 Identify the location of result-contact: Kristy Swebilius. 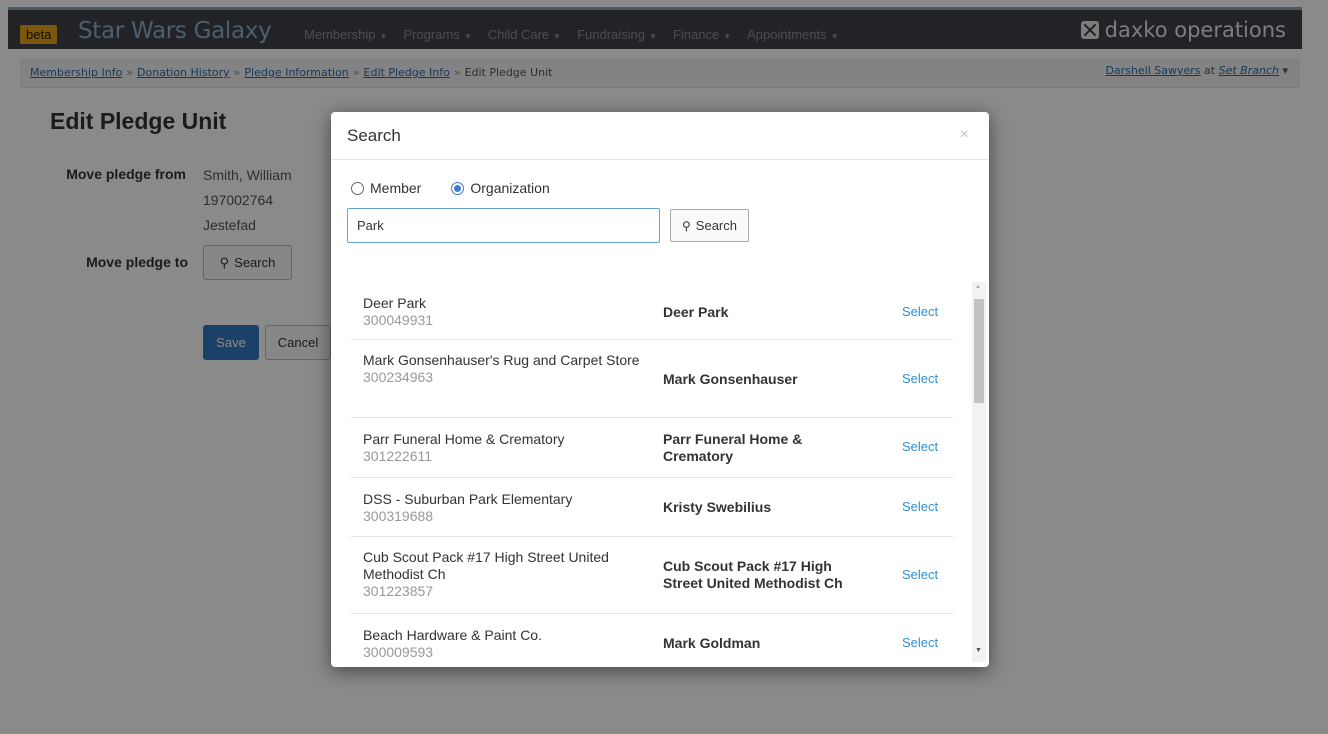
(717, 507).